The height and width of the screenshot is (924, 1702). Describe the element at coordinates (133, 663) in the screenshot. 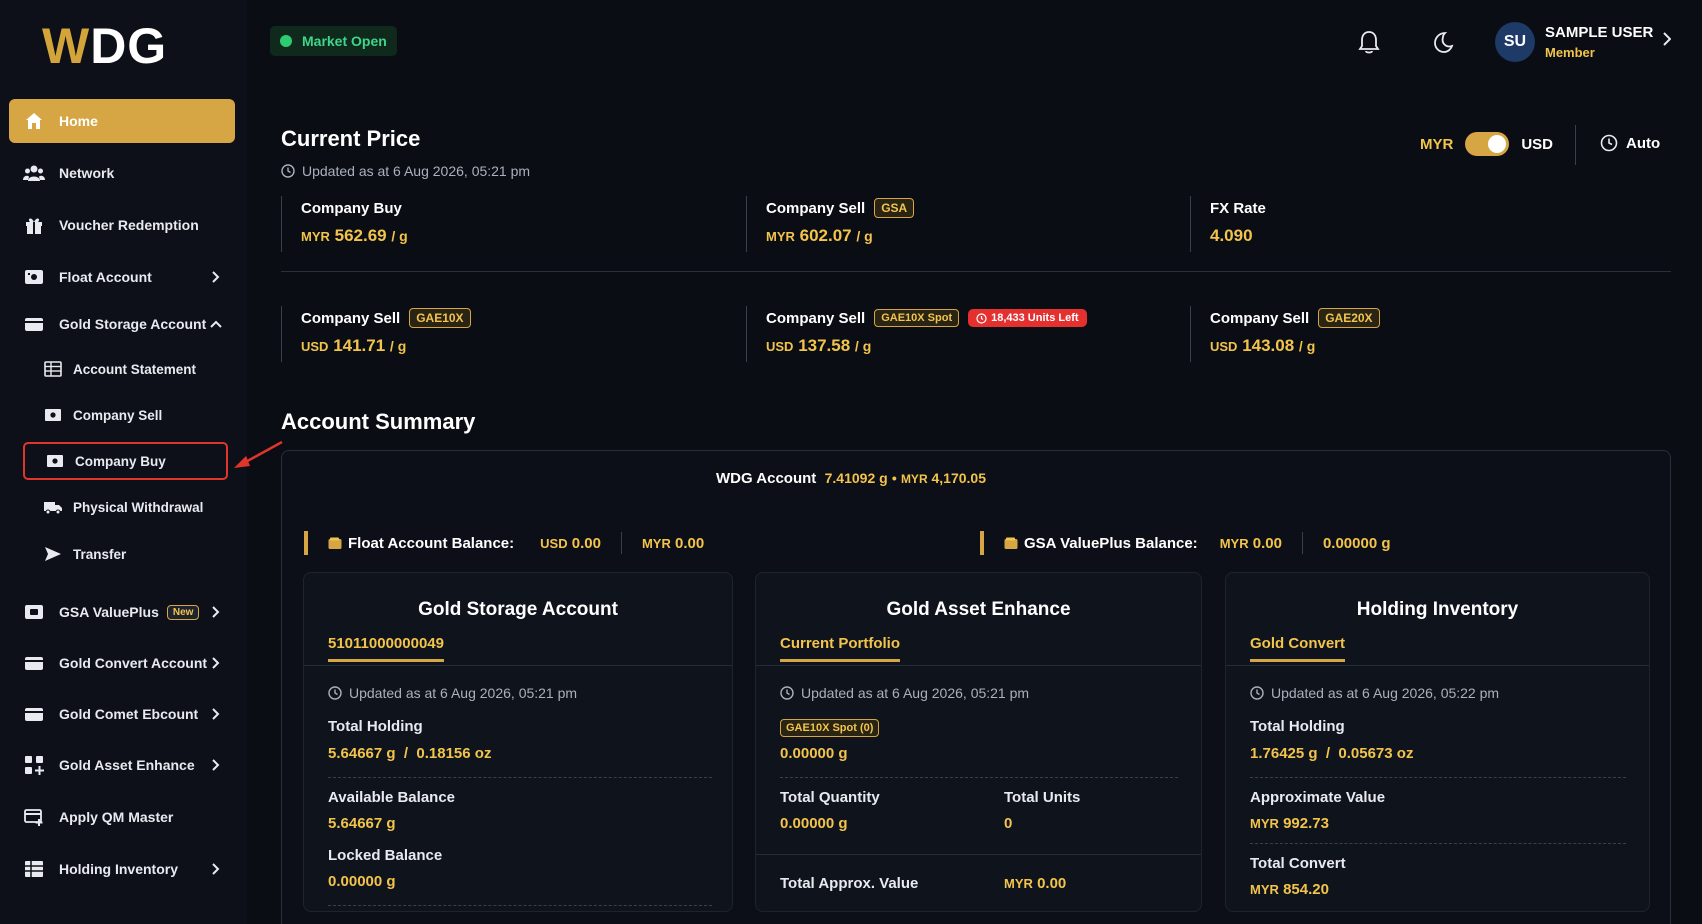

I see `sidebar-item-label: Gold Convert Account` at that location.